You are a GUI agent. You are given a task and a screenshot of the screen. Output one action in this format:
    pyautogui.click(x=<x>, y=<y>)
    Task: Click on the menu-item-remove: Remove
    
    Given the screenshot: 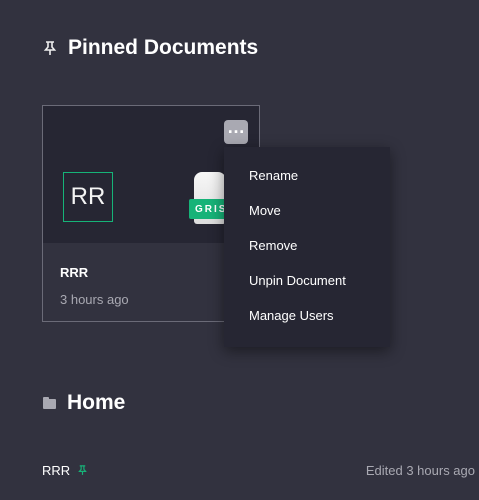 What is the action you would take?
    pyautogui.click(x=307, y=245)
    